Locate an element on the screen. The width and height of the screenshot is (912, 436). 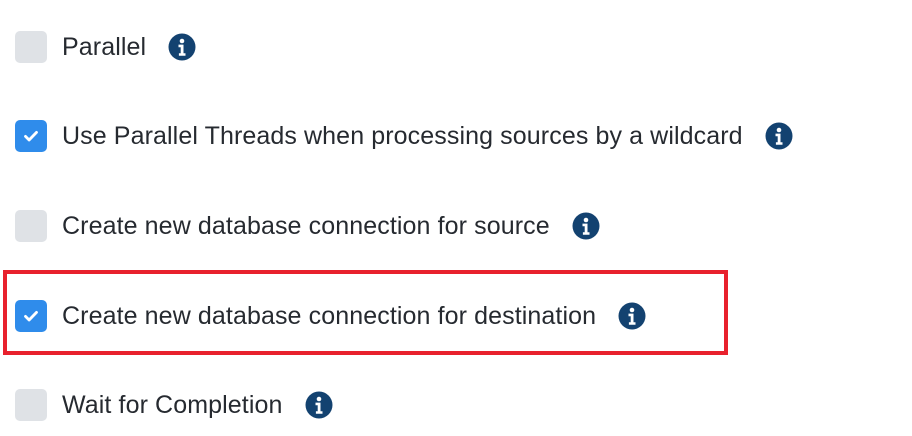
option-label: Parallel is located at coordinates (104, 46).